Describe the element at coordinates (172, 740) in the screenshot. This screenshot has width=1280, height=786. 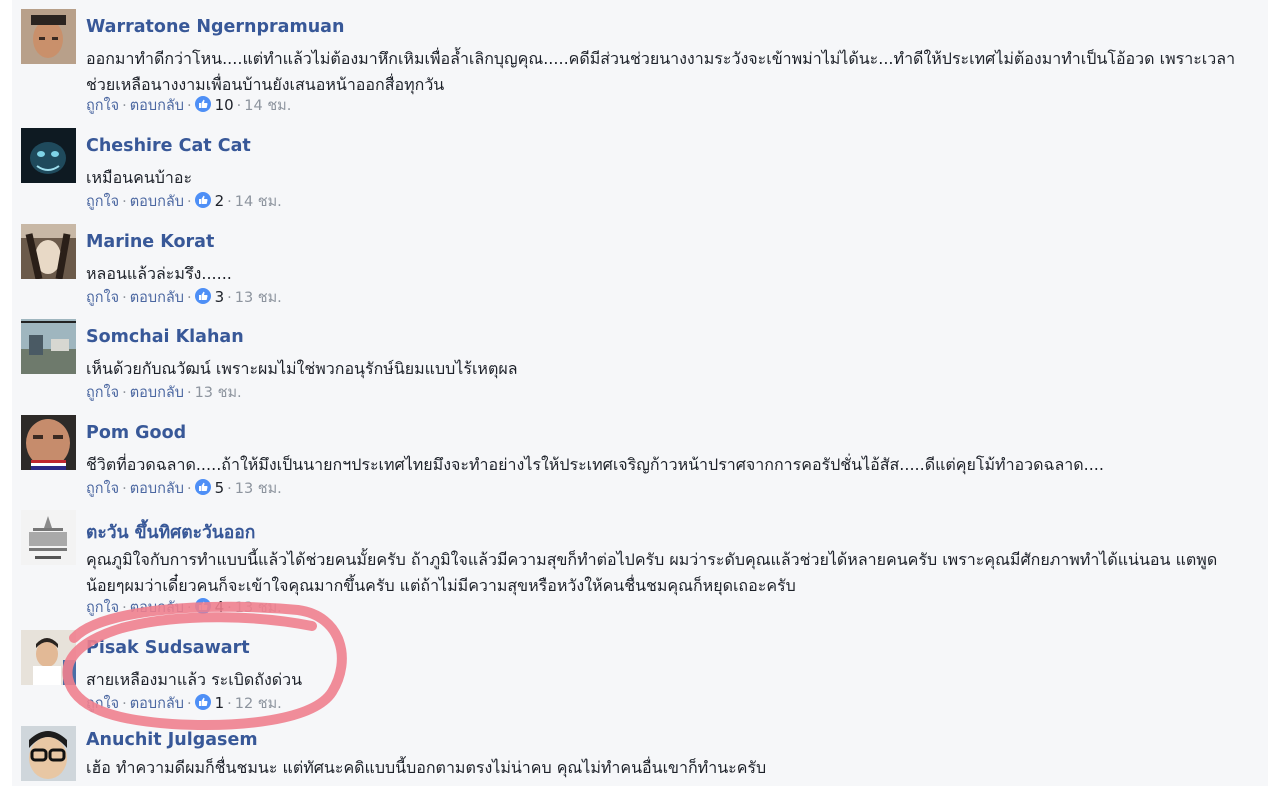
I see `comment-author: Anuchit Julgasem` at that location.